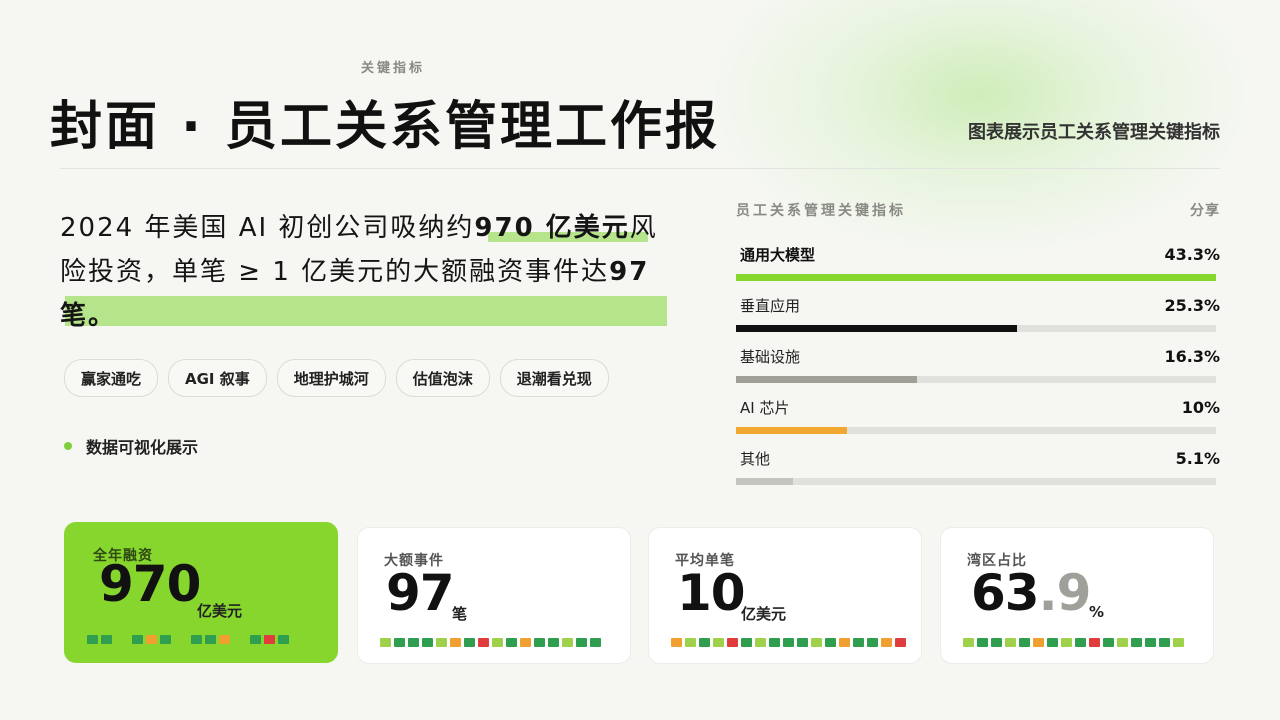 The height and width of the screenshot is (720, 1280). Describe the element at coordinates (1031, 593) in the screenshot. I see `metric-value: 63.9` at that location.